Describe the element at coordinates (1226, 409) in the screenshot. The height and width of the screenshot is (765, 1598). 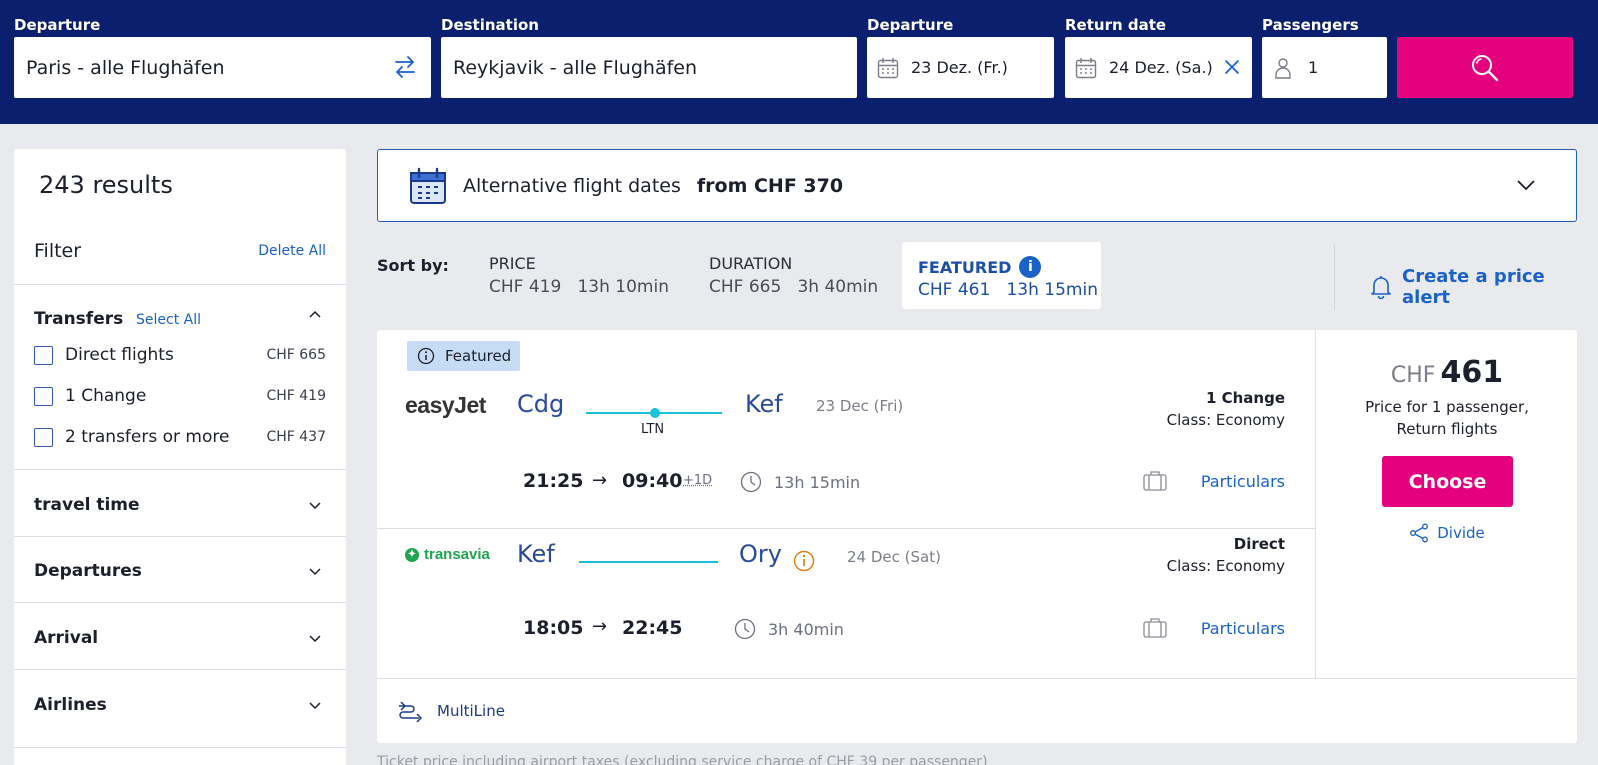
I see `outbound-changes: 1 Change Class: Economy` at that location.